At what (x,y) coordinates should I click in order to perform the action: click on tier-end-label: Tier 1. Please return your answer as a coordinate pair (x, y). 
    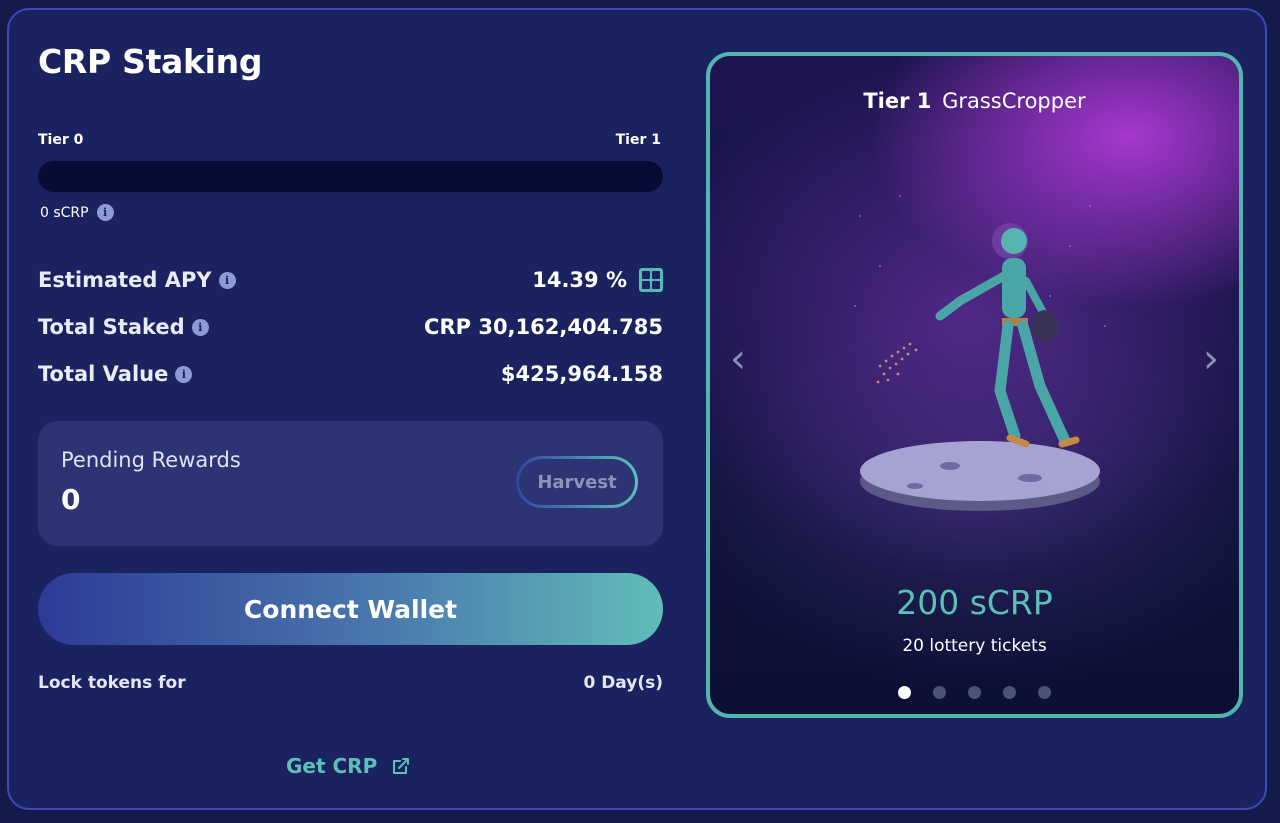
    Looking at the image, I should click on (638, 140).